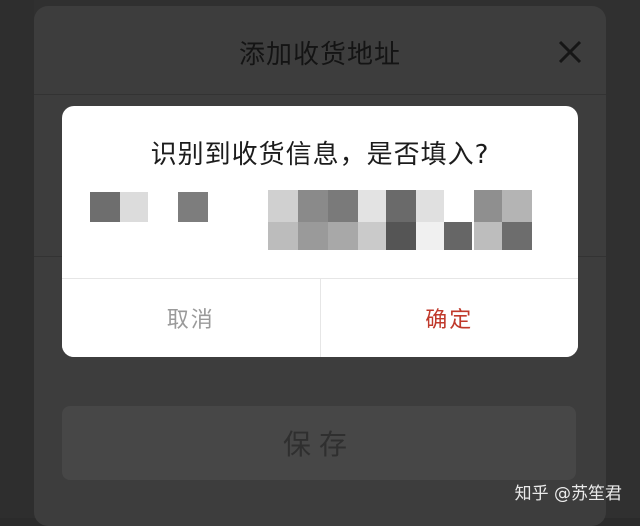 The image size is (640, 526). I want to click on confirm-button: 确定, so click(449, 318).